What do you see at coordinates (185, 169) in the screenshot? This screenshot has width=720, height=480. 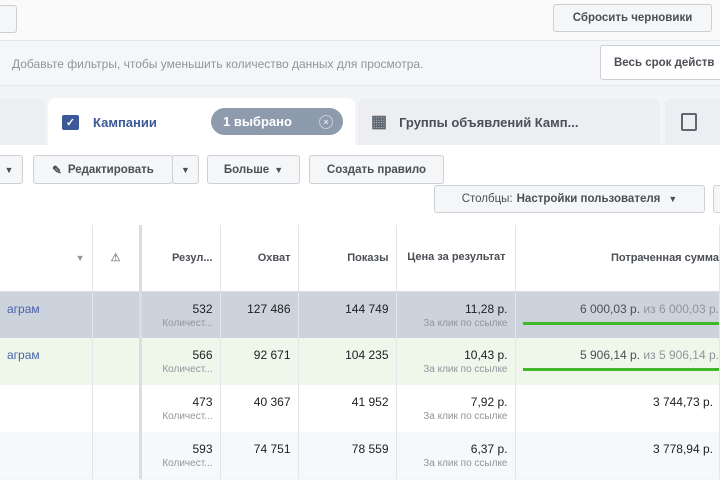 I see `edit-dropdown-button: ▼` at bounding box center [185, 169].